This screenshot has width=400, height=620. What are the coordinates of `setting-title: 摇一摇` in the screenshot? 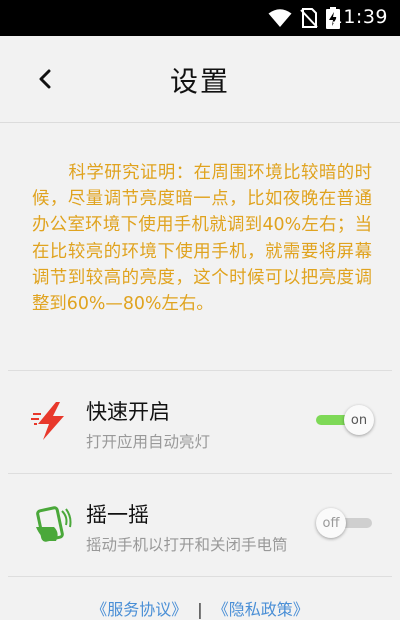 It's located at (117, 515).